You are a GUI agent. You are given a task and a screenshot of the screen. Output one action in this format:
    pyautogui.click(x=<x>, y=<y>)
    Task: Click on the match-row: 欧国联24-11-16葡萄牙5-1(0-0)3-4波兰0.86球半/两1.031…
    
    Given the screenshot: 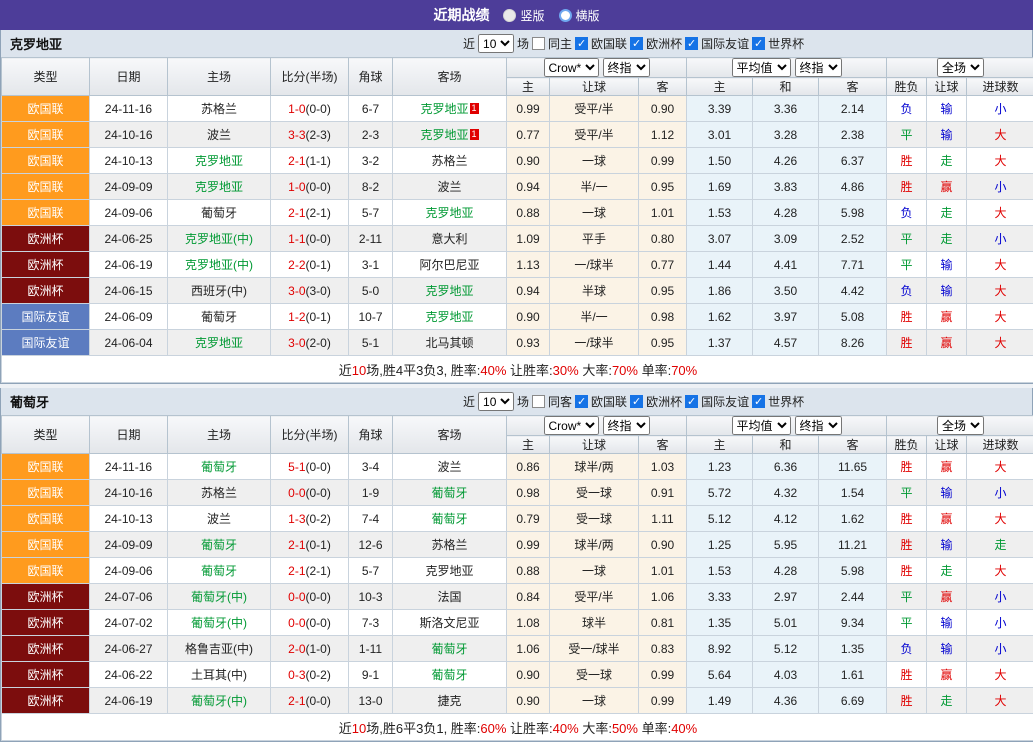 What is the action you would take?
    pyautogui.click(x=517, y=467)
    